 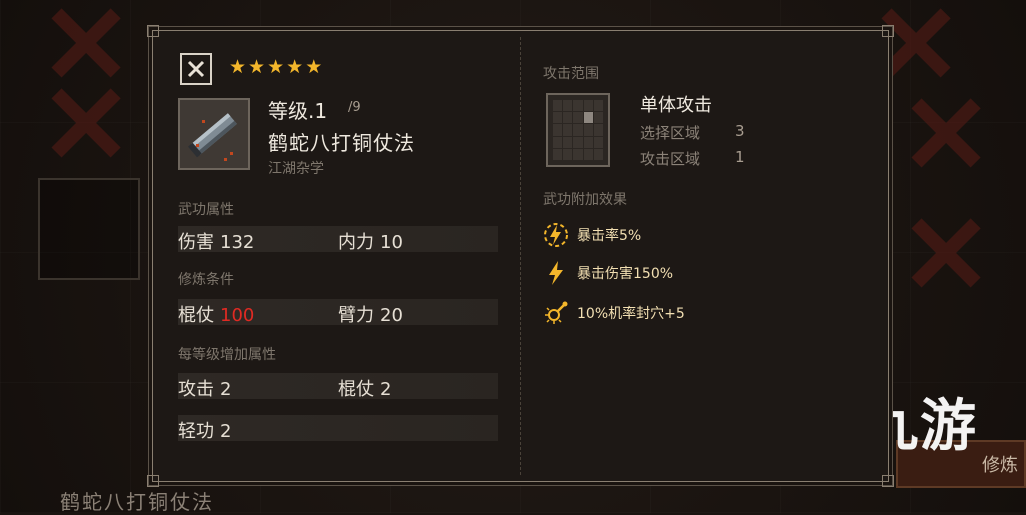 I want to click on select-area: 选择区域 3, so click(x=692, y=132).